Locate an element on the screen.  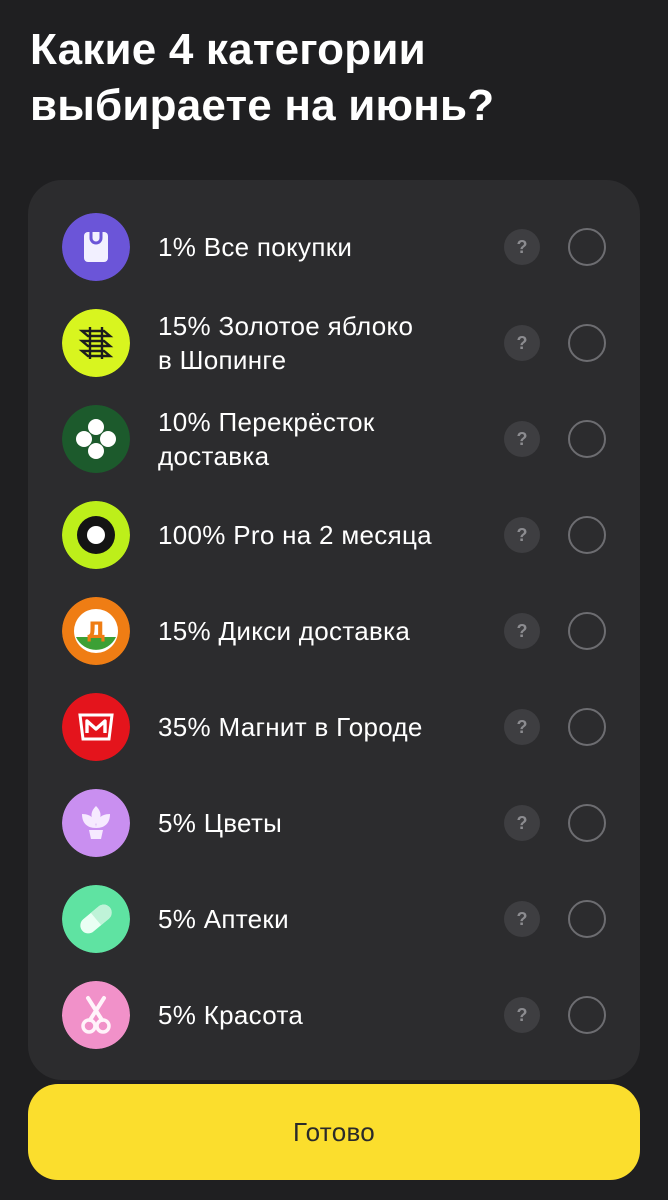
category-label: 15% Дикси доставка is located at coordinates (284, 631).